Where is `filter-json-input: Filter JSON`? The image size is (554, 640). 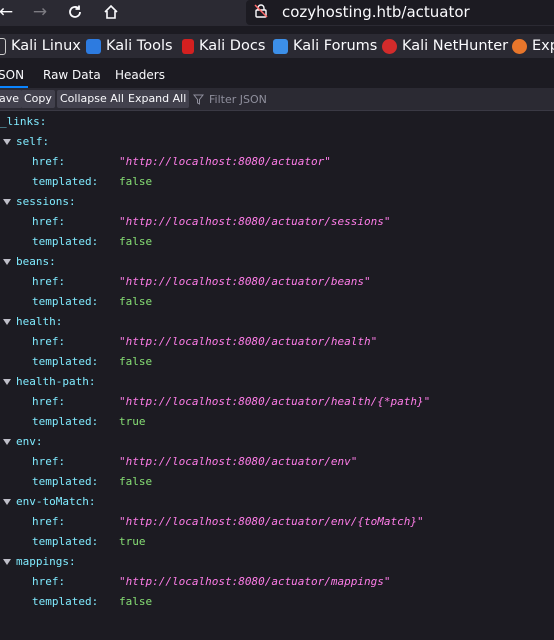 filter-json-input: Filter JSON is located at coordinates (230, 99).